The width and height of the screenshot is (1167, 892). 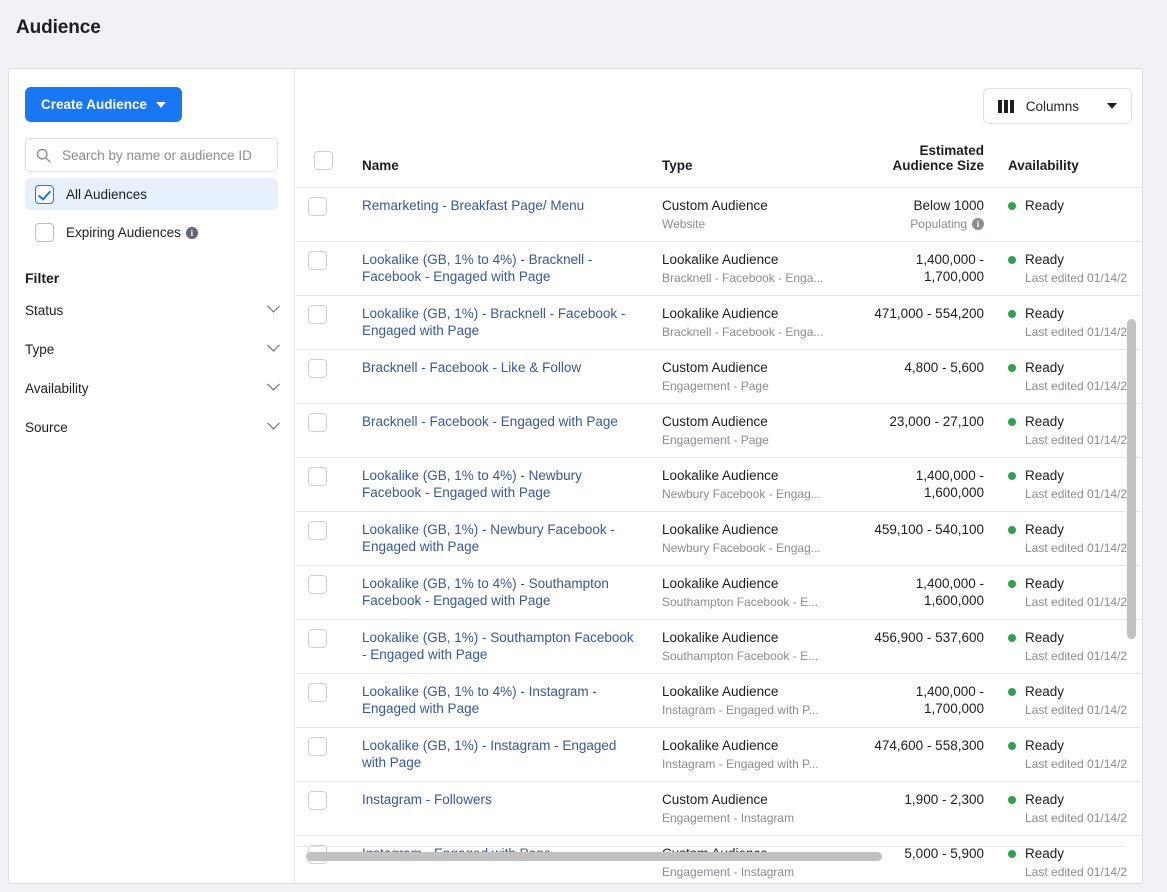 I want to click on header-estimated-audience-size: Estimated Audience Size, so click(x=923, y=165).